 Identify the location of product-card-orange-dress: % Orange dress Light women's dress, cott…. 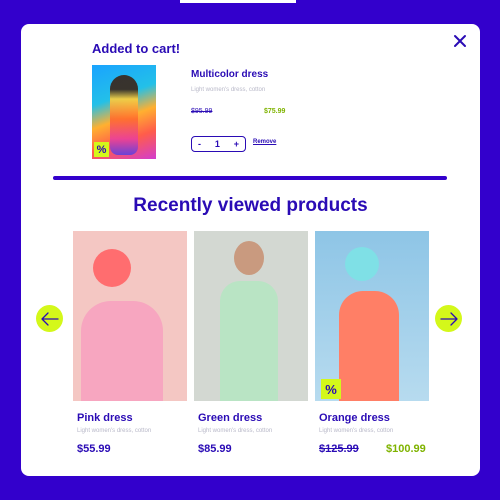
(372, 346).